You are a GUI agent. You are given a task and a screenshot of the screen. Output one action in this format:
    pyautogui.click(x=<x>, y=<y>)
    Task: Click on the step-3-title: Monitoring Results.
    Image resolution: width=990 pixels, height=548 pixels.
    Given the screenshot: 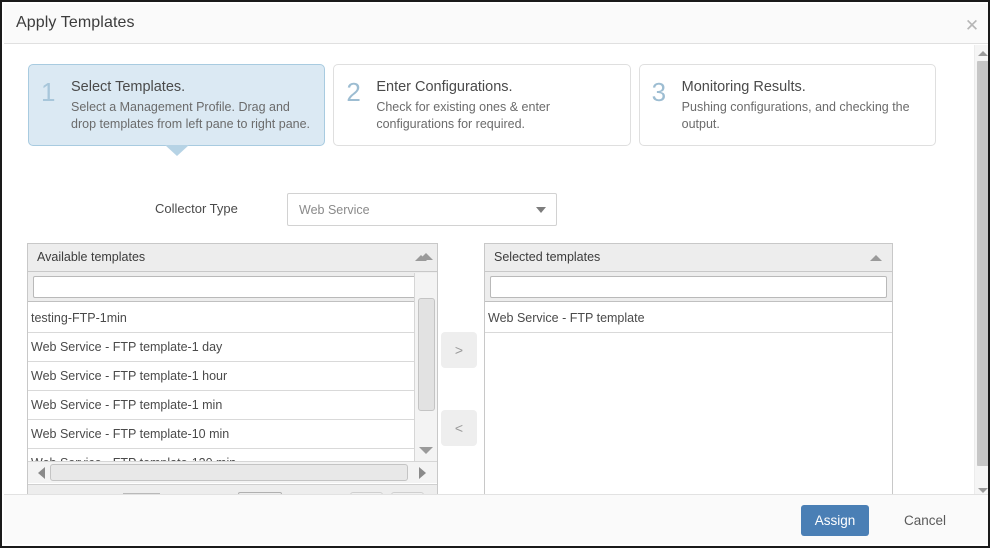 What is the action you would take?
    pyautogui.click(x=743, y=87)
    